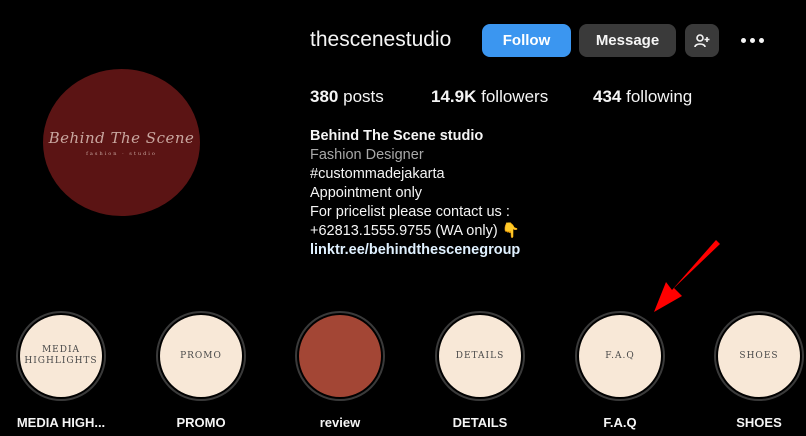  I want to click on highlight-shoes: SHOES SHOES, so click(755, 370).